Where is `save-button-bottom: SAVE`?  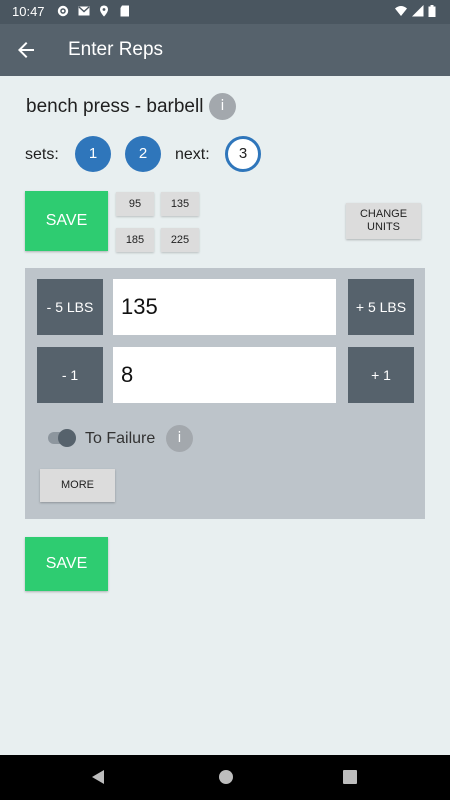 save-button-bottom: SAVE is located at coordinates (66, 564).